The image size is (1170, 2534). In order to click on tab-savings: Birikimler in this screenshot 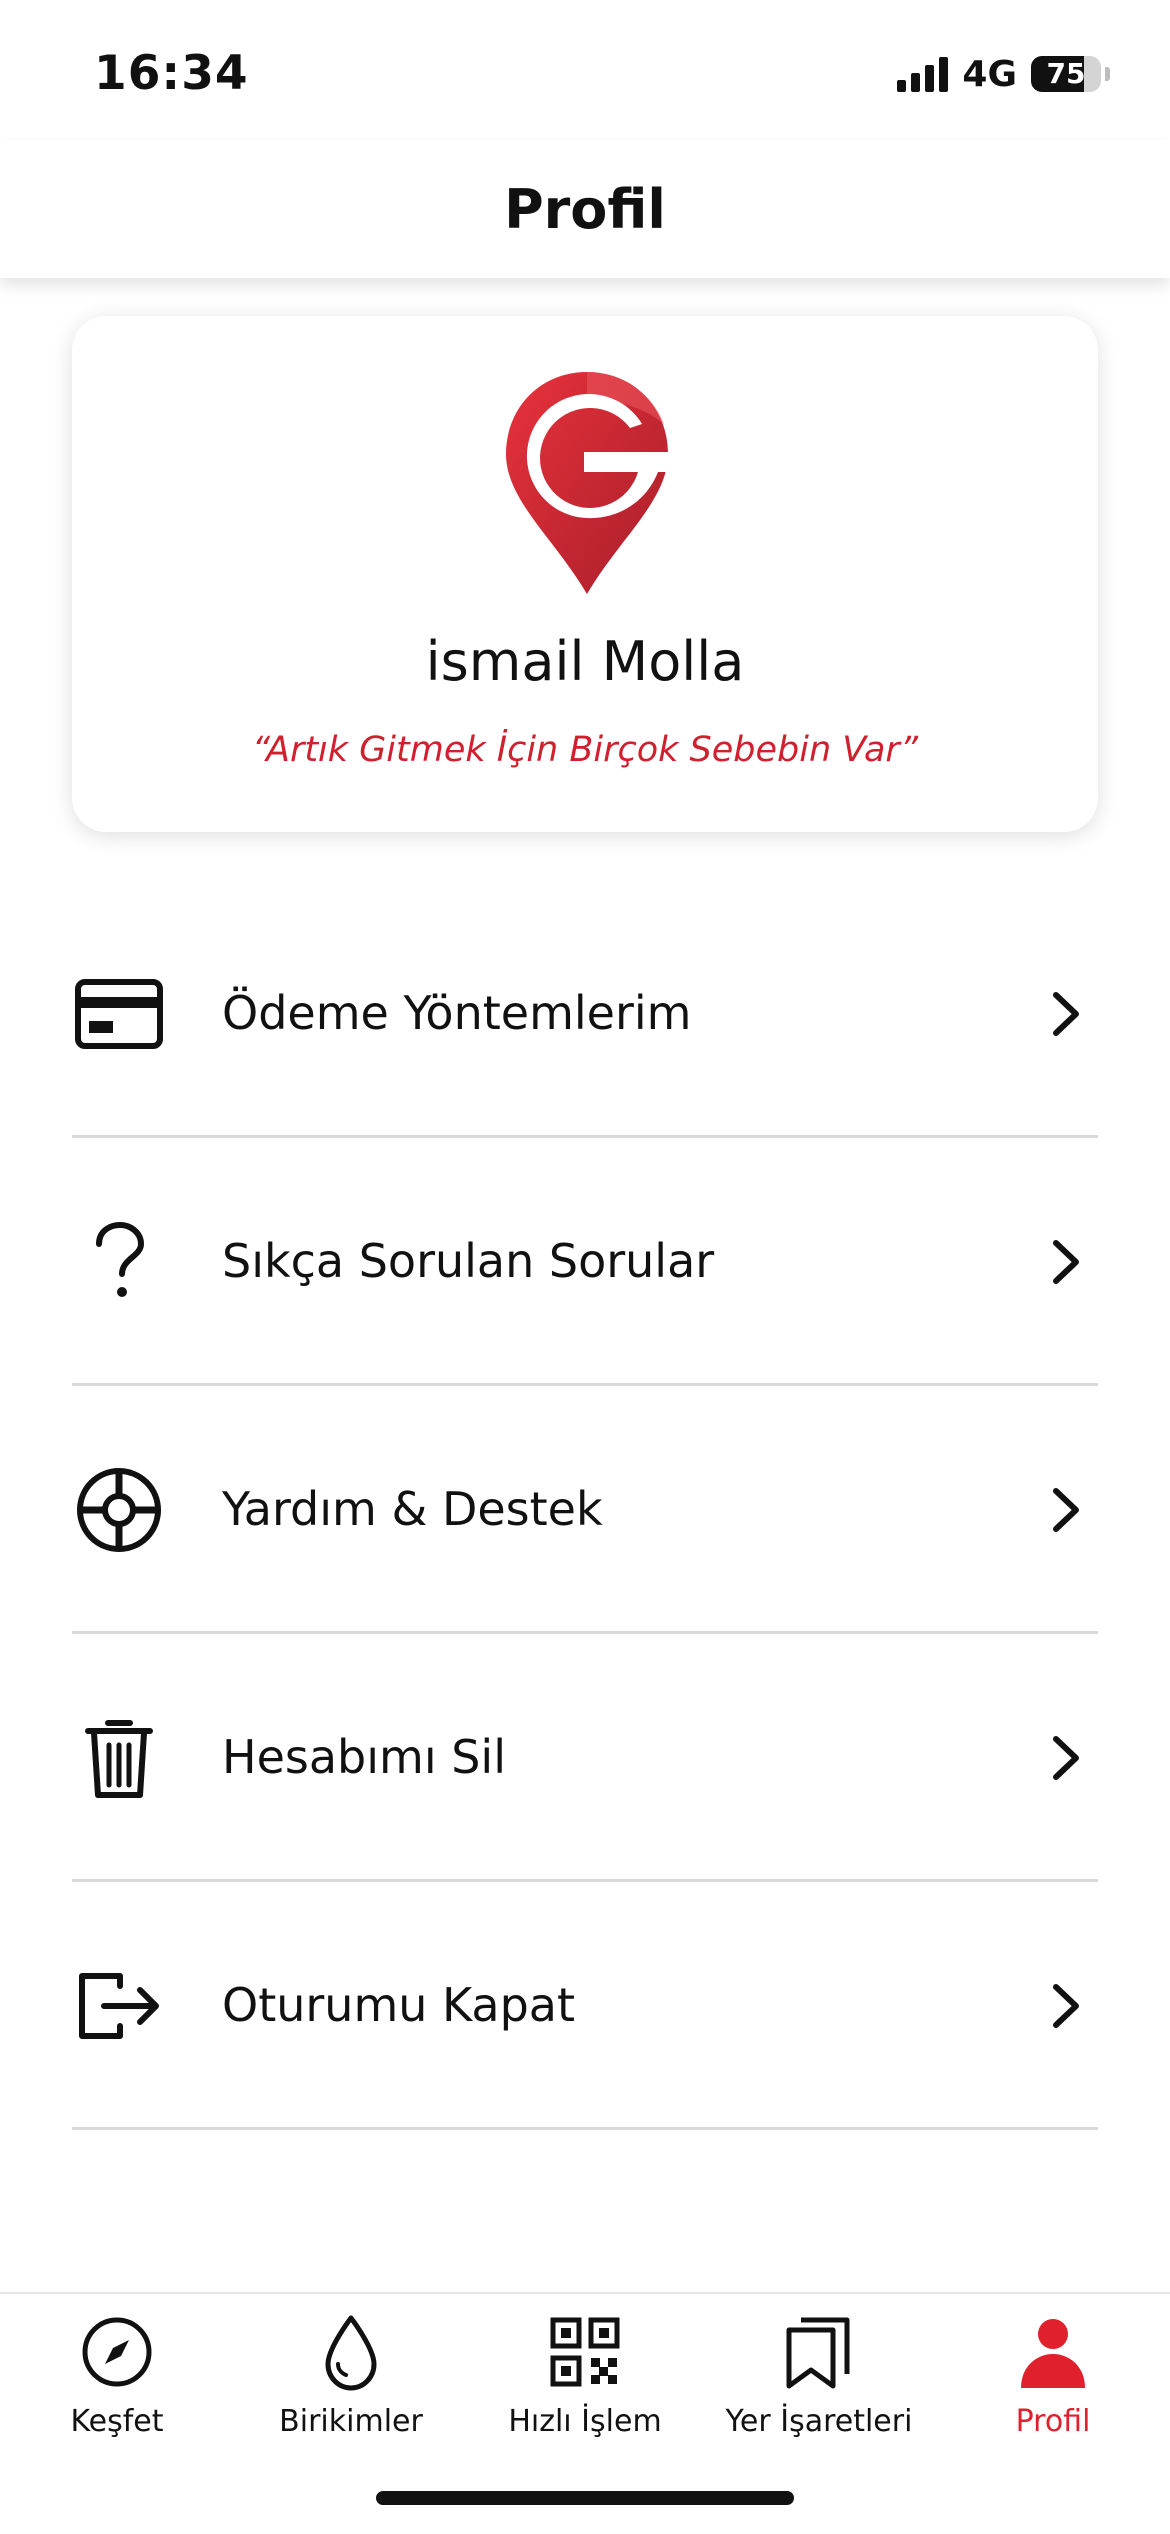, I will do `click(351, 2387)`.